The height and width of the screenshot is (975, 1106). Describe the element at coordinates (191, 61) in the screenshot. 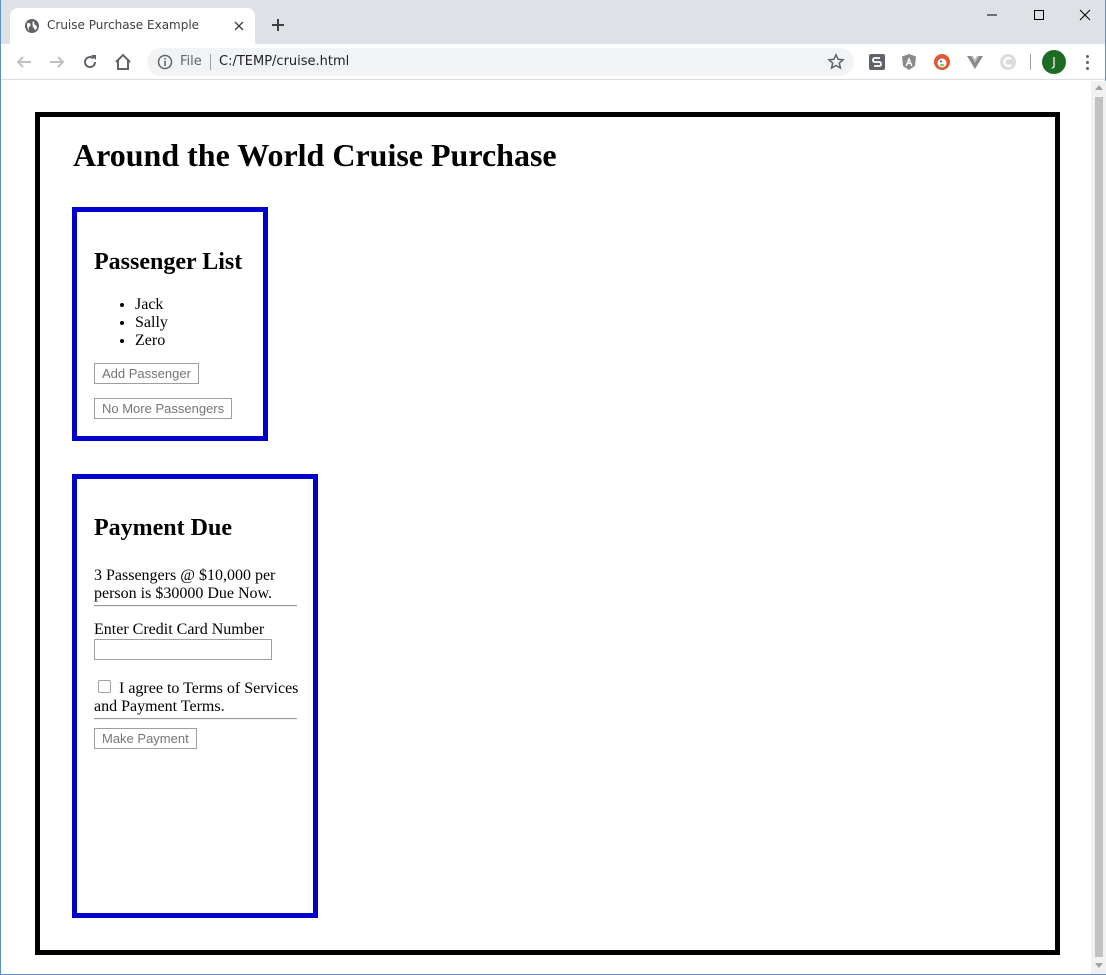

I see `url-scheme-label: File` at that location.